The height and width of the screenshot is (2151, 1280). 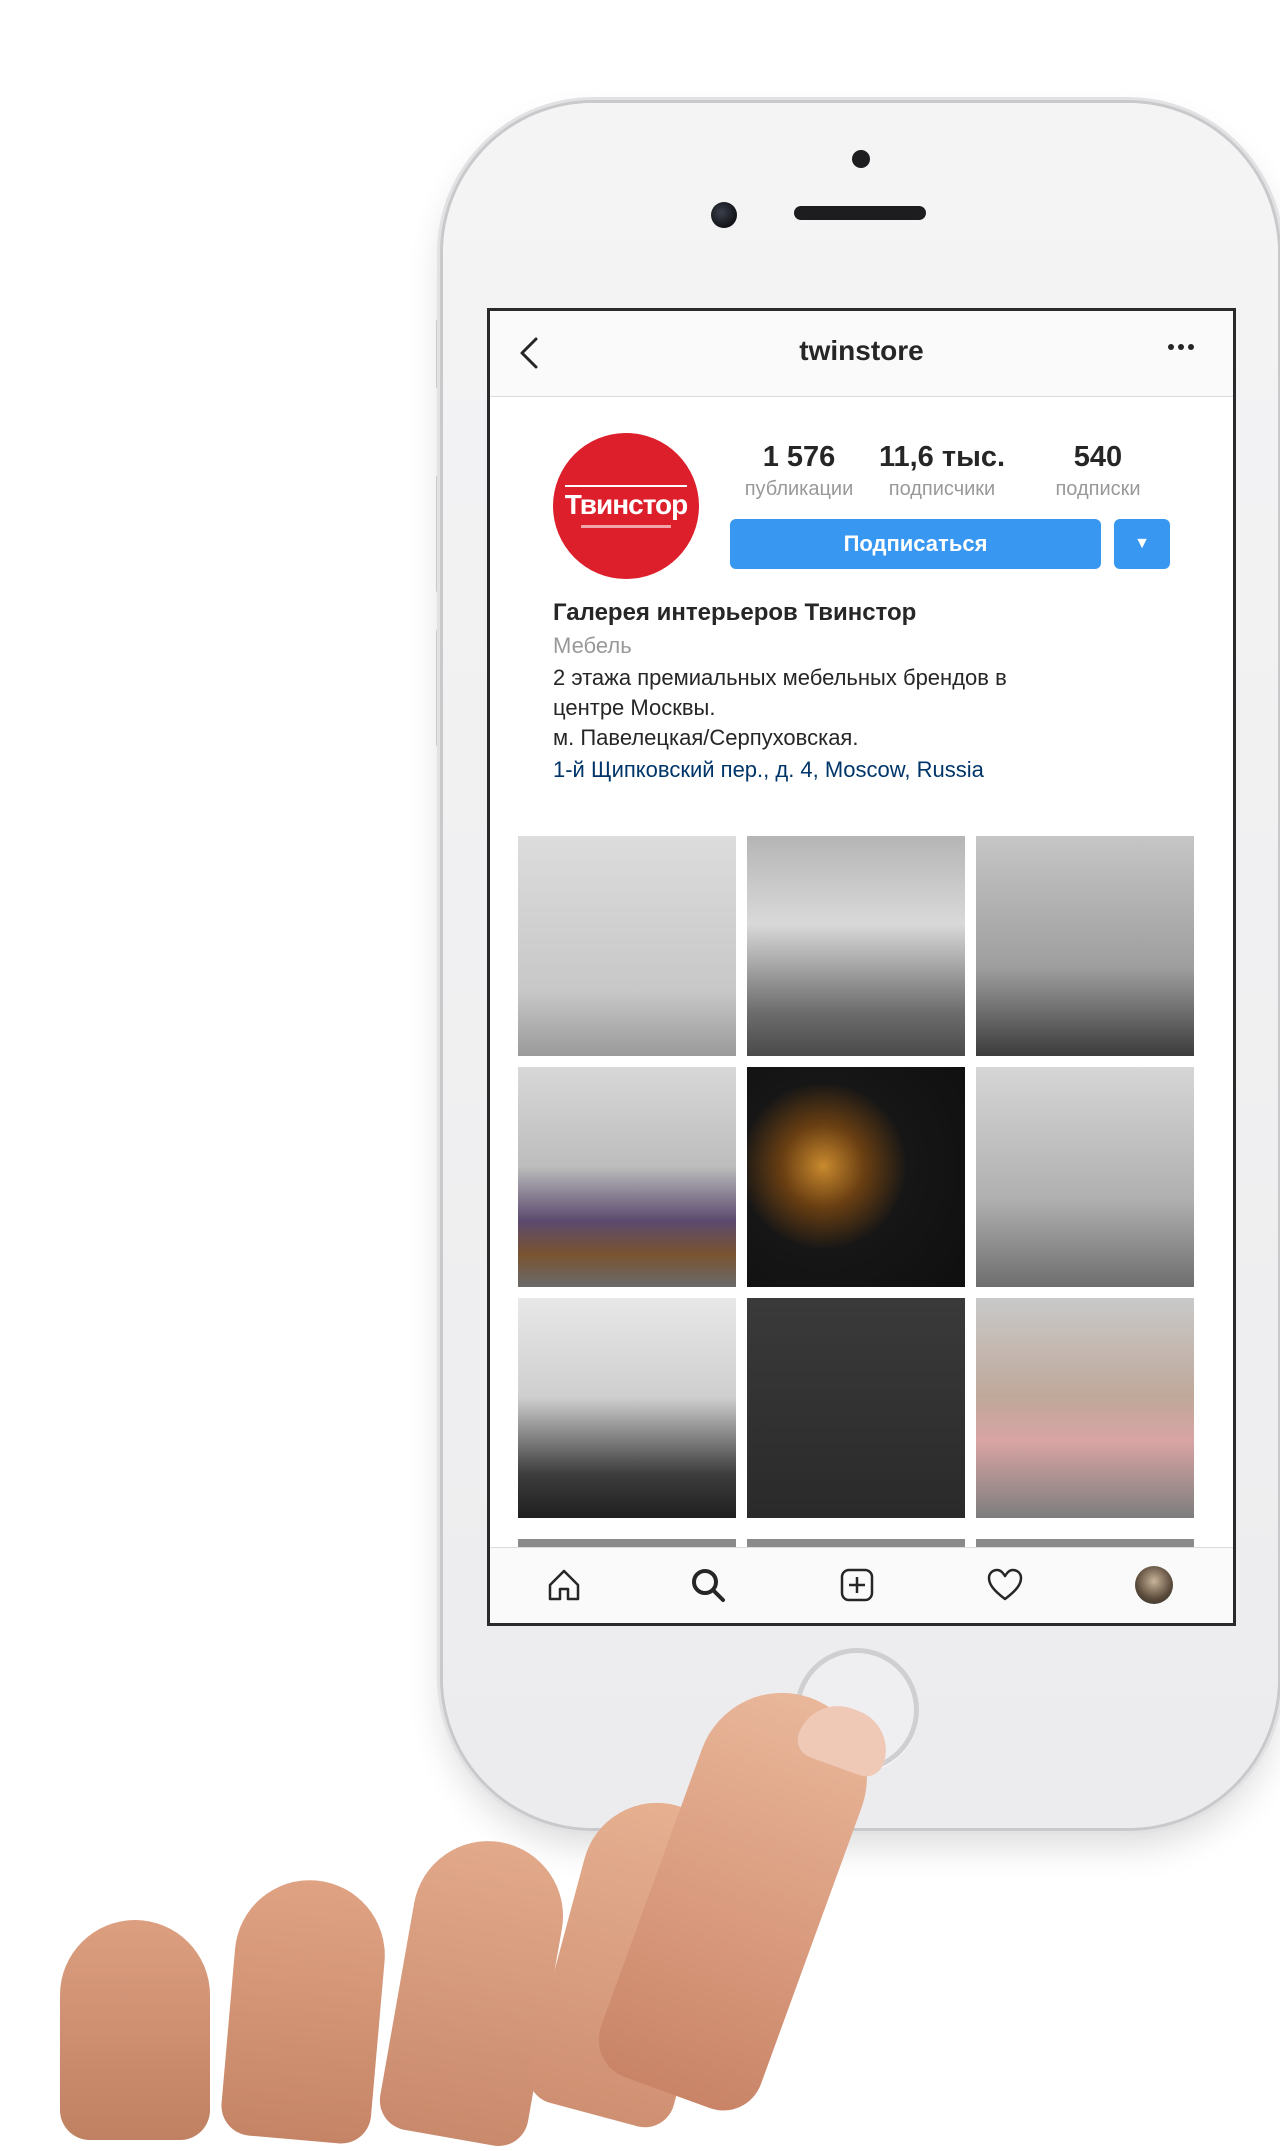 What do you see at coordinates (860, 213) in the screenshot?
I see `earpiece-speaker` at bounding box center [860, 213].